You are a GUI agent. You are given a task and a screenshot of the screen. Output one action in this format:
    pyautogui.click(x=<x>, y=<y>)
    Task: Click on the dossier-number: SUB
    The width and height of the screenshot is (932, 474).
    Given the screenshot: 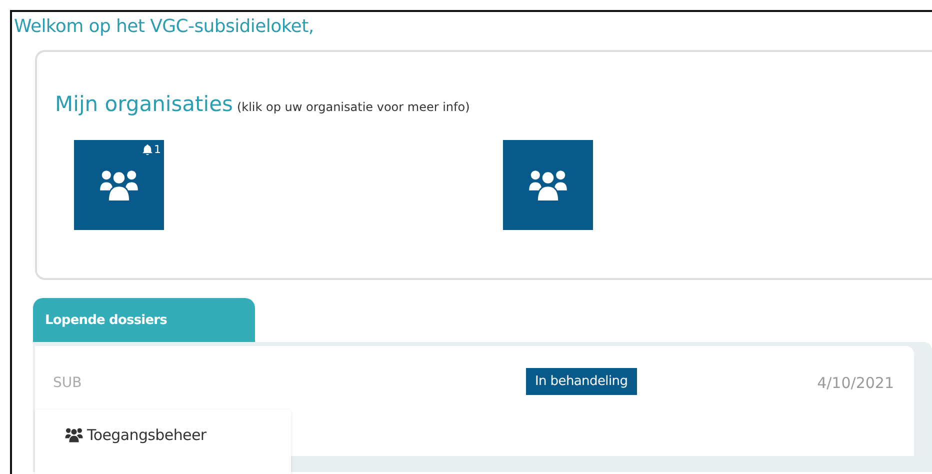 What is the action you would take?
    pyautogui.click(x=68, y=382)
    